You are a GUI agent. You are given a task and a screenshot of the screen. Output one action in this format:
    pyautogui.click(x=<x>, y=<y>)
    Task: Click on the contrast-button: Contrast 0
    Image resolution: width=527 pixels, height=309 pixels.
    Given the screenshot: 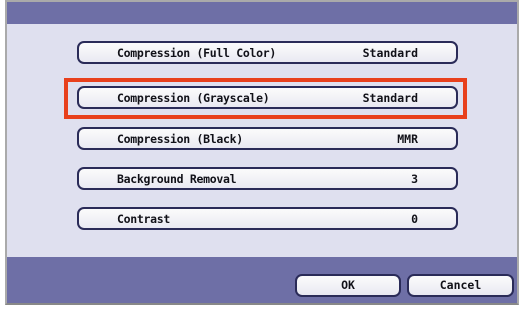 What is the action you would take?
    pyautogui.click(x=267, y=218)
    